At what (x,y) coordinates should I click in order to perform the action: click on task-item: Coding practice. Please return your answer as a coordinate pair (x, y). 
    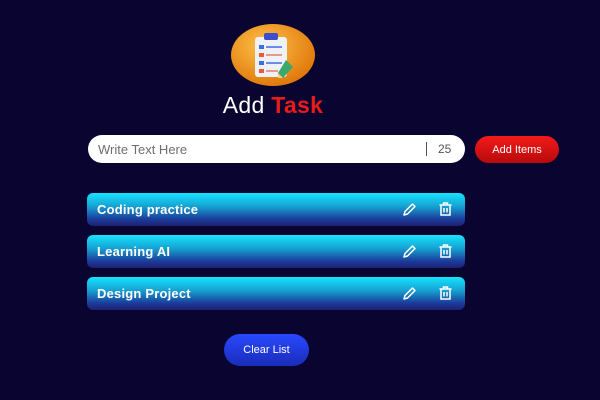
    Looking at the image, I should click on (276, 209).